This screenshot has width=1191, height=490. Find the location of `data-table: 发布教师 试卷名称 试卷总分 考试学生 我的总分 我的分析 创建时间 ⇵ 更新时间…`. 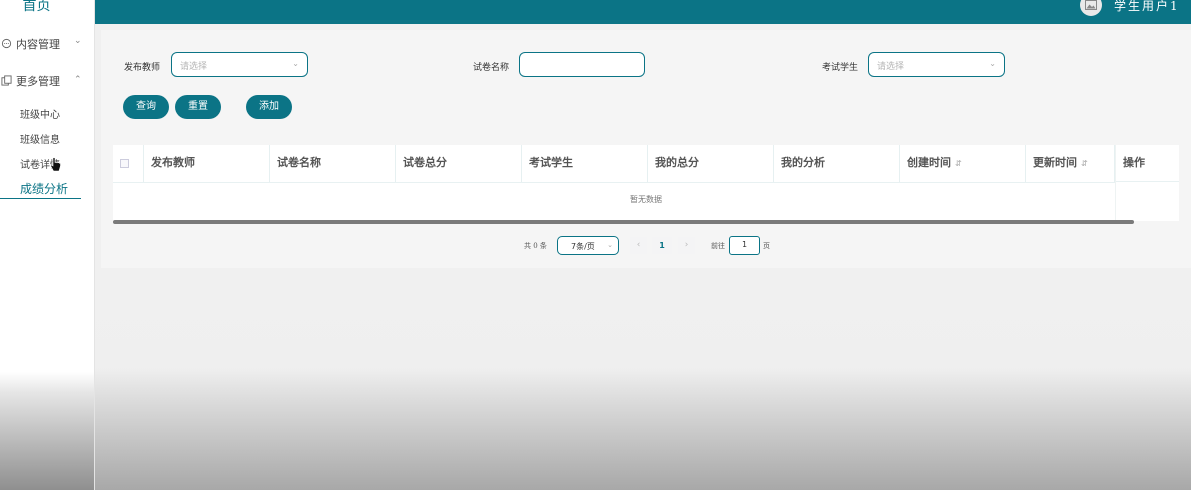

data-table: 发布教师 试卷名称 试卷总分 考试学生 我的总分 我的分析 创建时间 ⇵ 更新时间… is located at coordinates (646, 183).